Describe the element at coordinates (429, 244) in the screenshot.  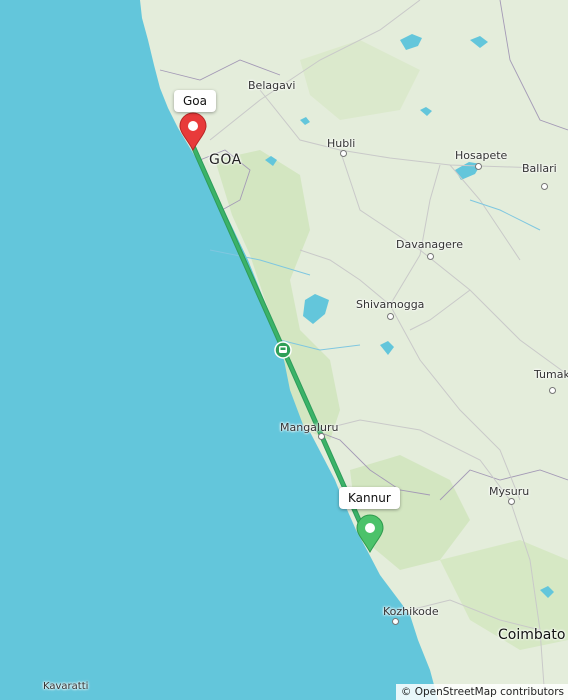
I see `place-label-davanagere: Davanagere` at that location.